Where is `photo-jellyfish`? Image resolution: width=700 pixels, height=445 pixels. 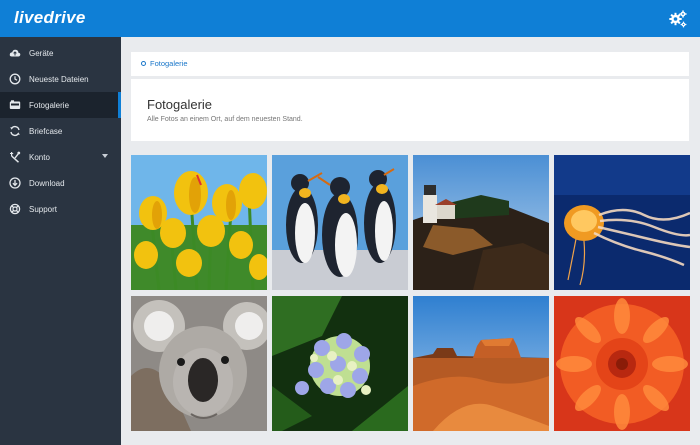
photo-jellyfish is located at coordinates (622, 222).